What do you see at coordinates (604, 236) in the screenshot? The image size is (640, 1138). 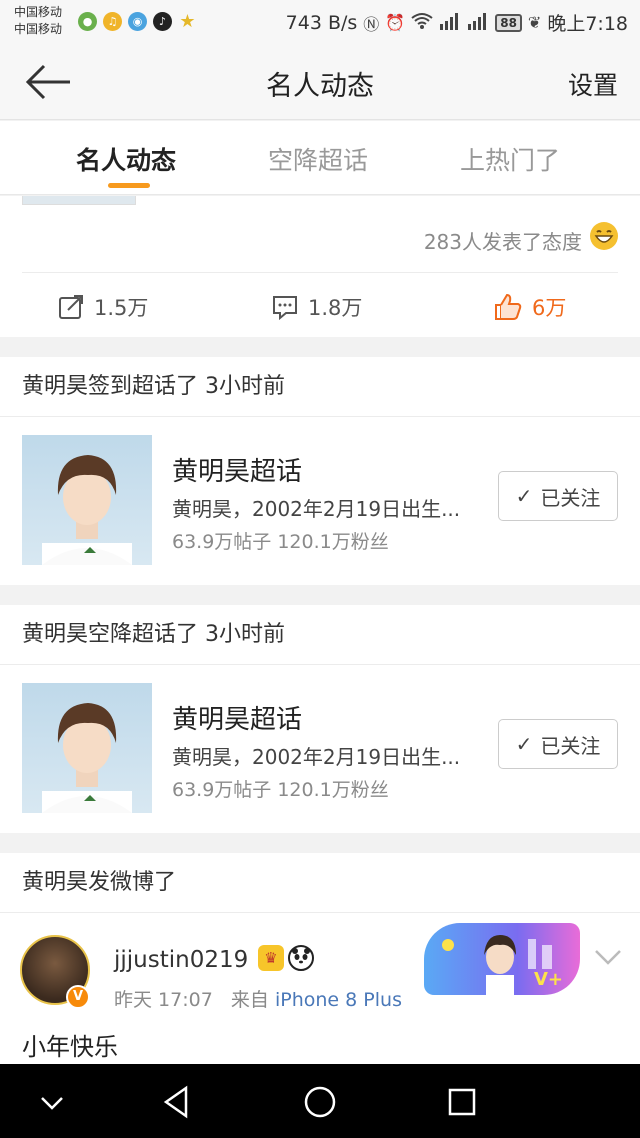 I see `laugh-emoji-icon` at bounding box center [604, 236].